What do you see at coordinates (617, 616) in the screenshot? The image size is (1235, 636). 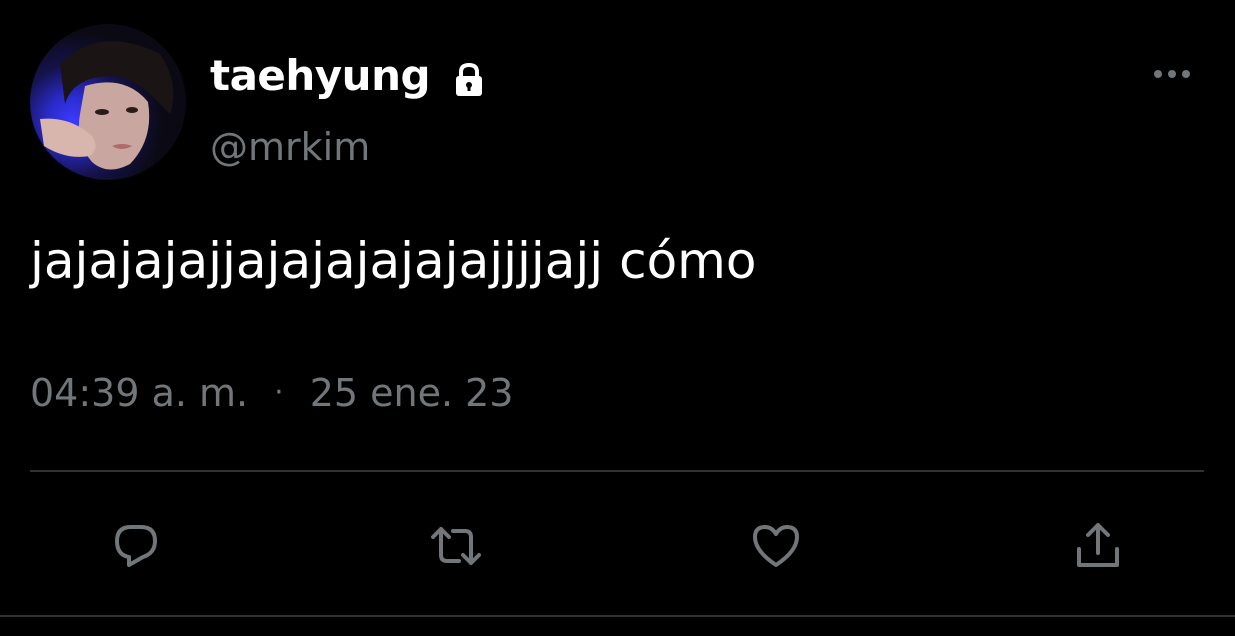 I see `bottom-divider` at bounding box center [617, 616].